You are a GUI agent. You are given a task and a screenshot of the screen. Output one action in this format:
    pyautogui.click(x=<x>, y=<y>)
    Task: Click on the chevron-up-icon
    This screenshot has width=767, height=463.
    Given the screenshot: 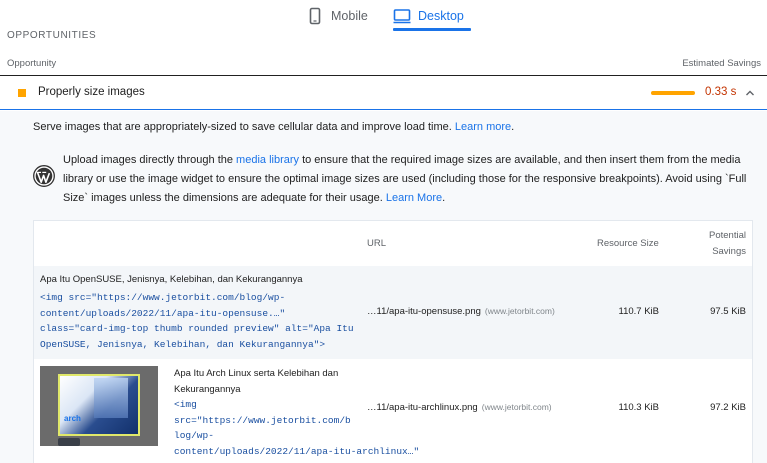 What is the action you would take?
    pyautogui.click(x=750, y=92)
    